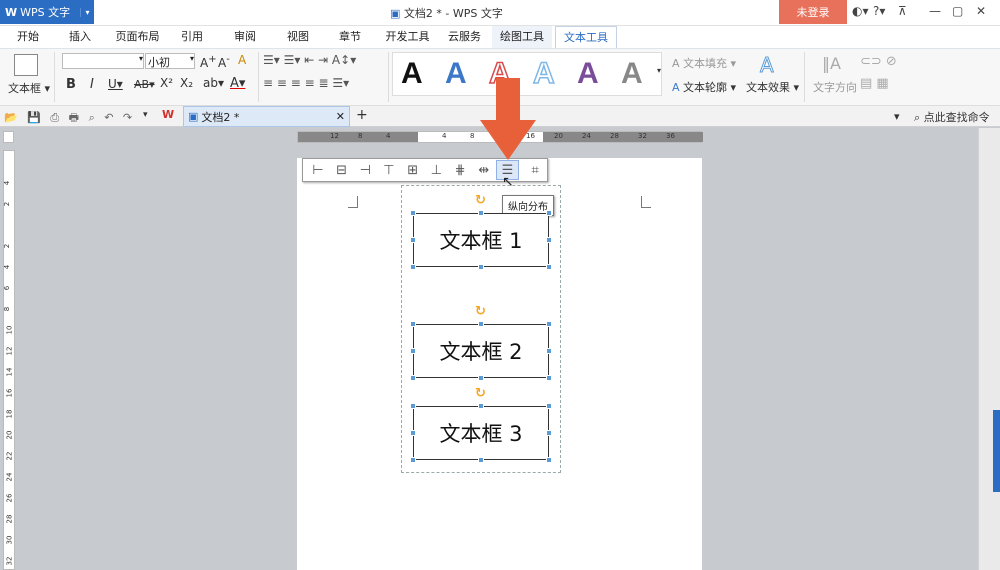 The width and height of the screenshot is (1000, 570). I want to click on login-button: 未登录, so click(813, 12).